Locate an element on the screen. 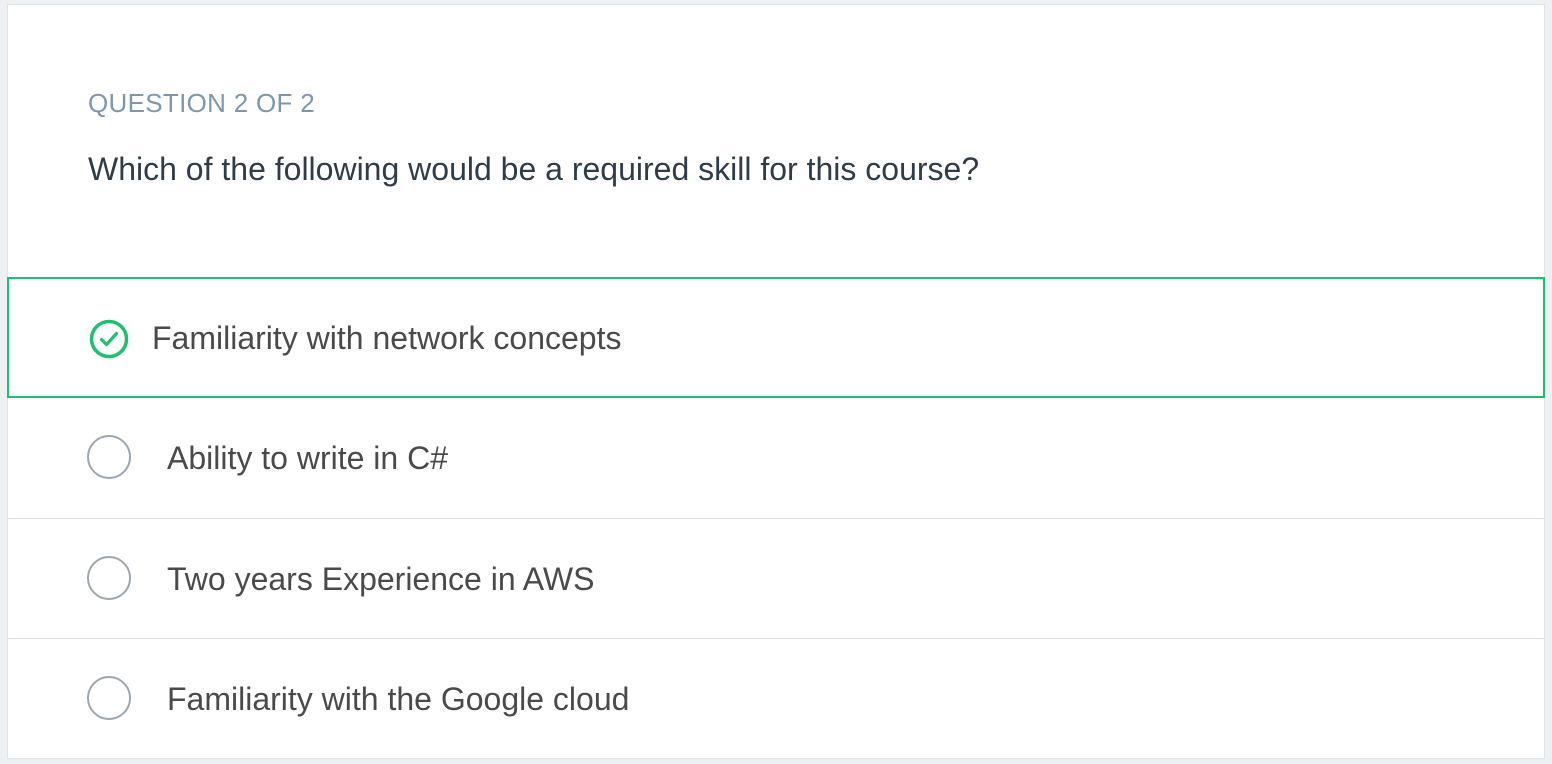 This screenshot has width=1552, height=764. answer-option-label: Familiarity with the Google cloud is located at coordinates (398, 699).